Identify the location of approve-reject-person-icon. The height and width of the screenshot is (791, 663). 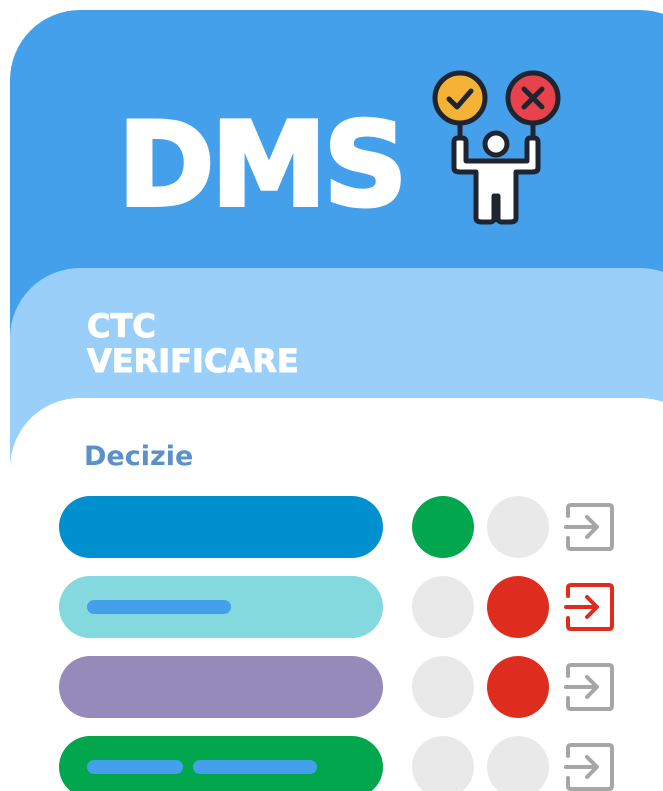
(496, 147).